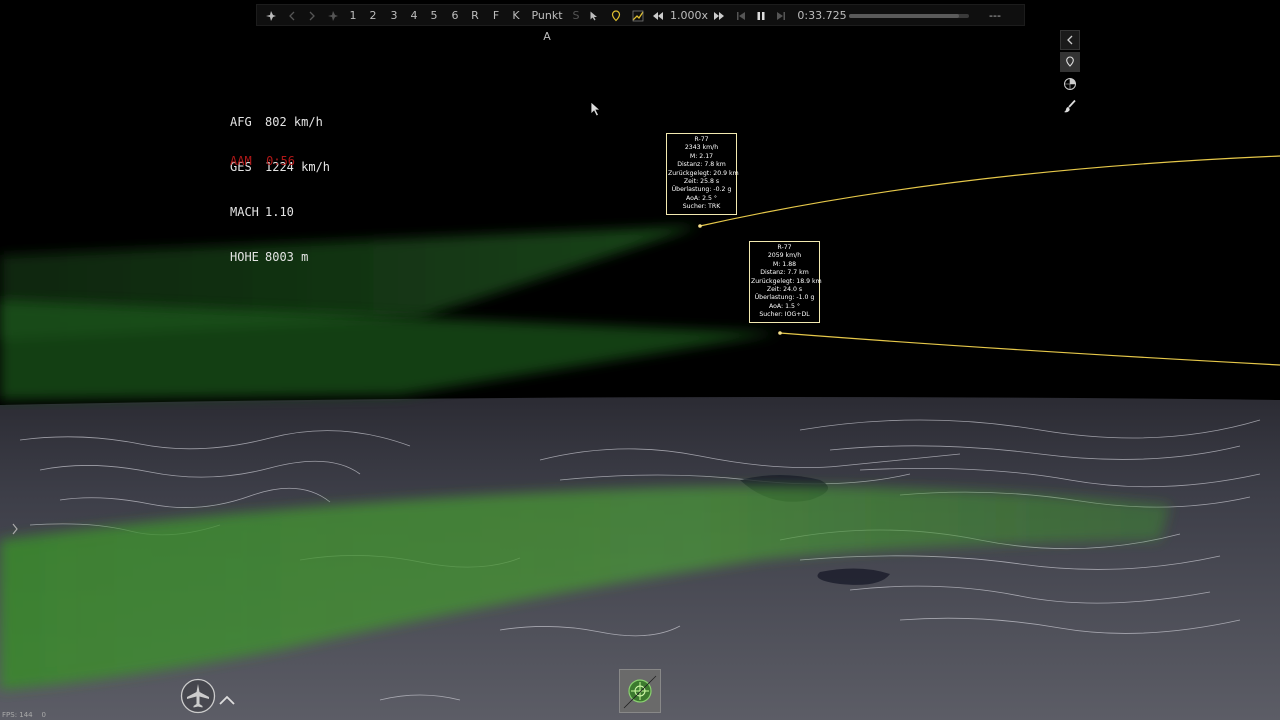 Image resolution: width=1280 pixels, height=720 pixels. I want to click on group-icon, so click(333, 15).